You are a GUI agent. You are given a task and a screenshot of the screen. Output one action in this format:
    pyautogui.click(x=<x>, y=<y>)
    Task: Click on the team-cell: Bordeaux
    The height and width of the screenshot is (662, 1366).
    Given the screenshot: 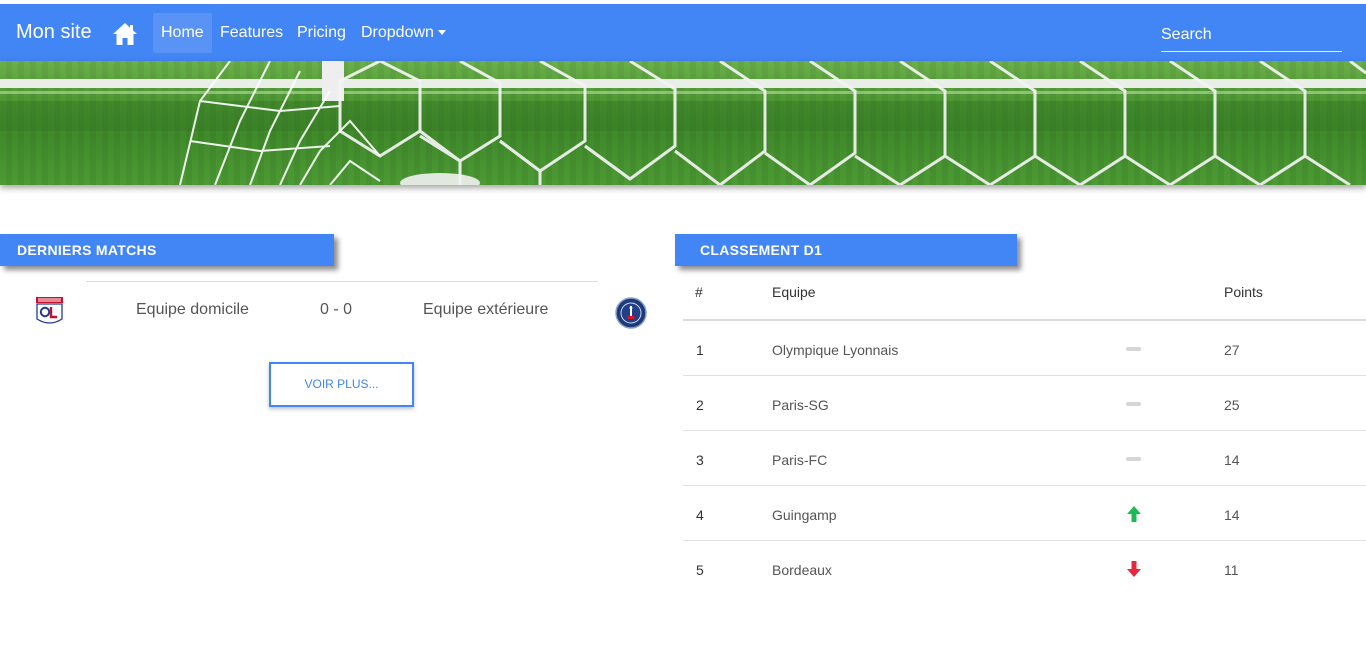 What is the action you would take?
    pyautogui.click(x=802, y=570)
    